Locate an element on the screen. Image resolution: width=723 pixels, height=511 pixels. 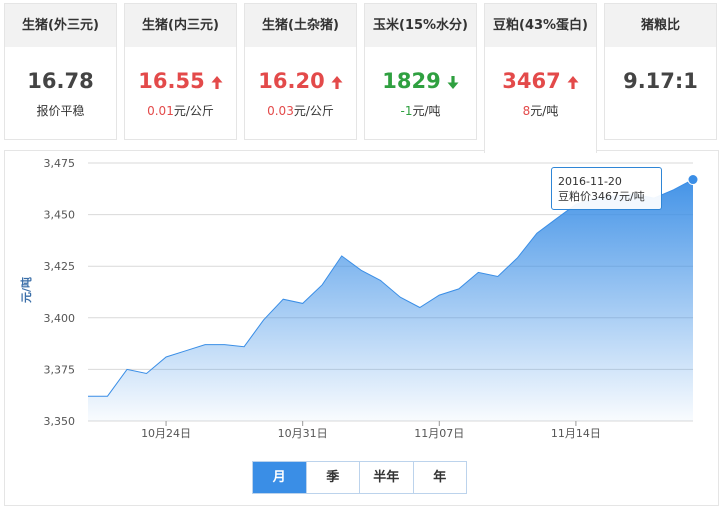
y-tick-label: 3,350 is located at coordinates (60, 421).